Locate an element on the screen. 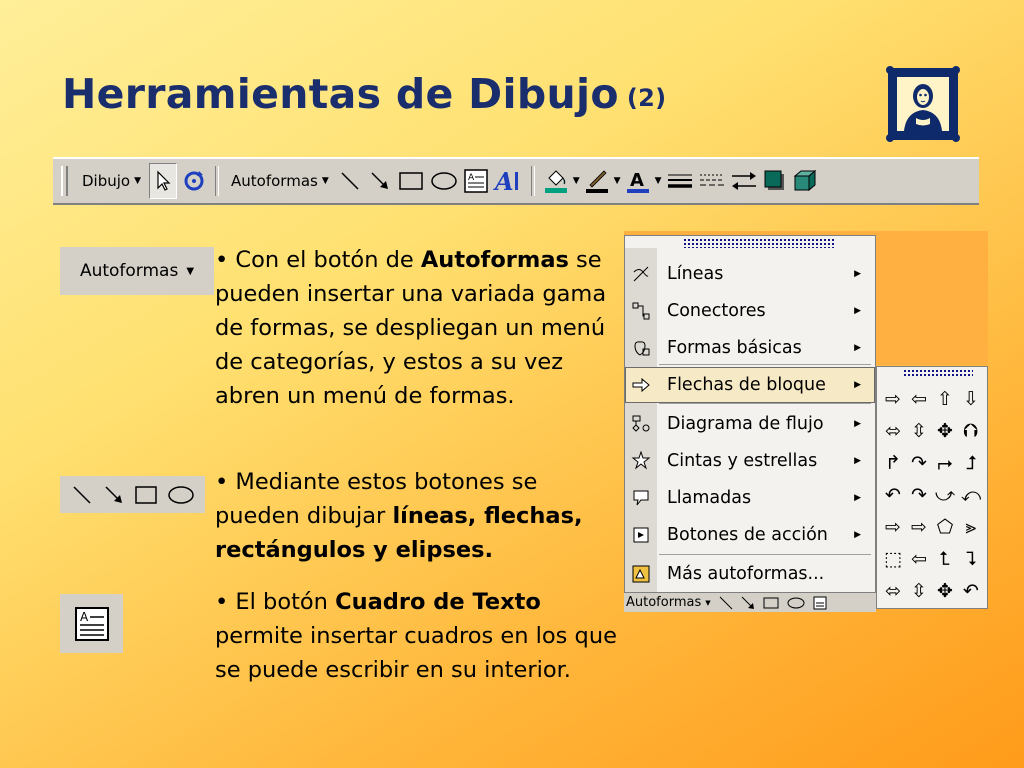 The height and width of the screenshot is (768, 1024). slide-title-text: Herramientas de Dibujo is located at coordinates (340, 94).